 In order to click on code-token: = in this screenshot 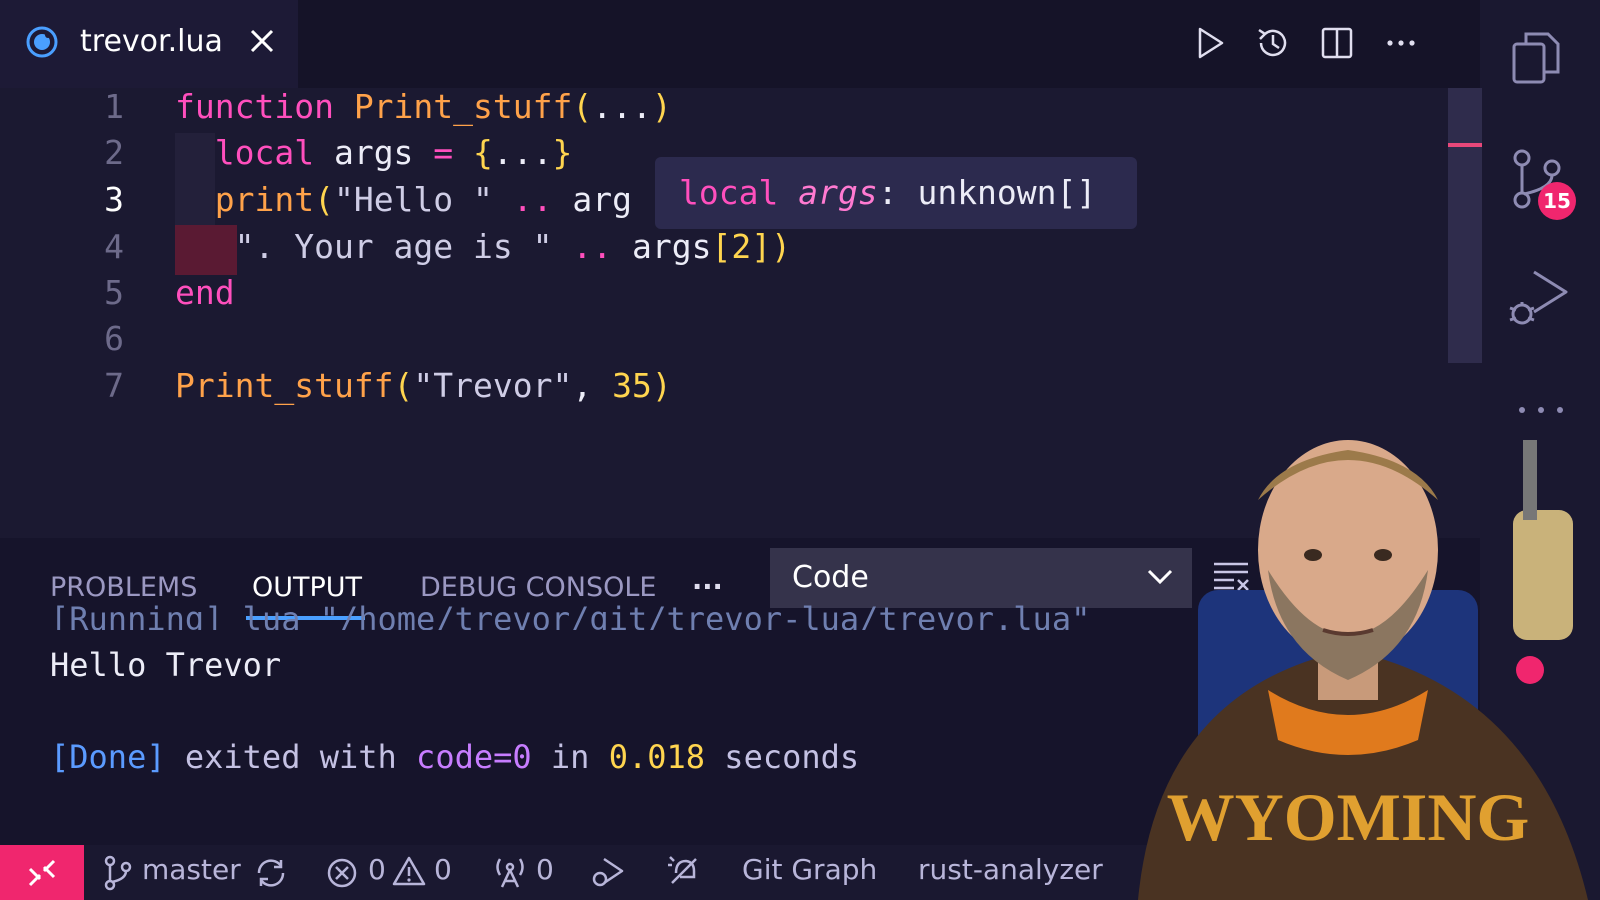, I will do `click(453, 152)`.